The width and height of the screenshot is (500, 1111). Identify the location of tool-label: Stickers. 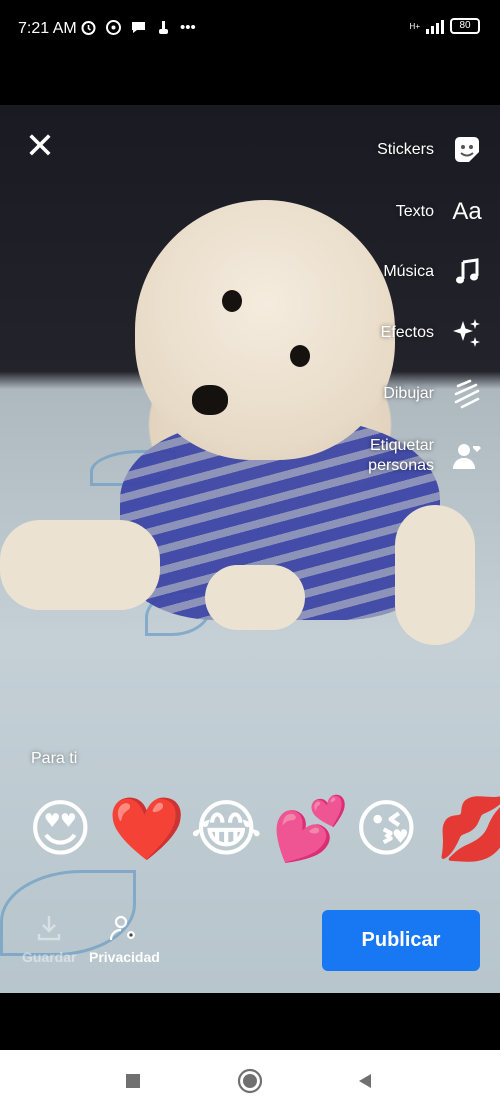
(405, 149).